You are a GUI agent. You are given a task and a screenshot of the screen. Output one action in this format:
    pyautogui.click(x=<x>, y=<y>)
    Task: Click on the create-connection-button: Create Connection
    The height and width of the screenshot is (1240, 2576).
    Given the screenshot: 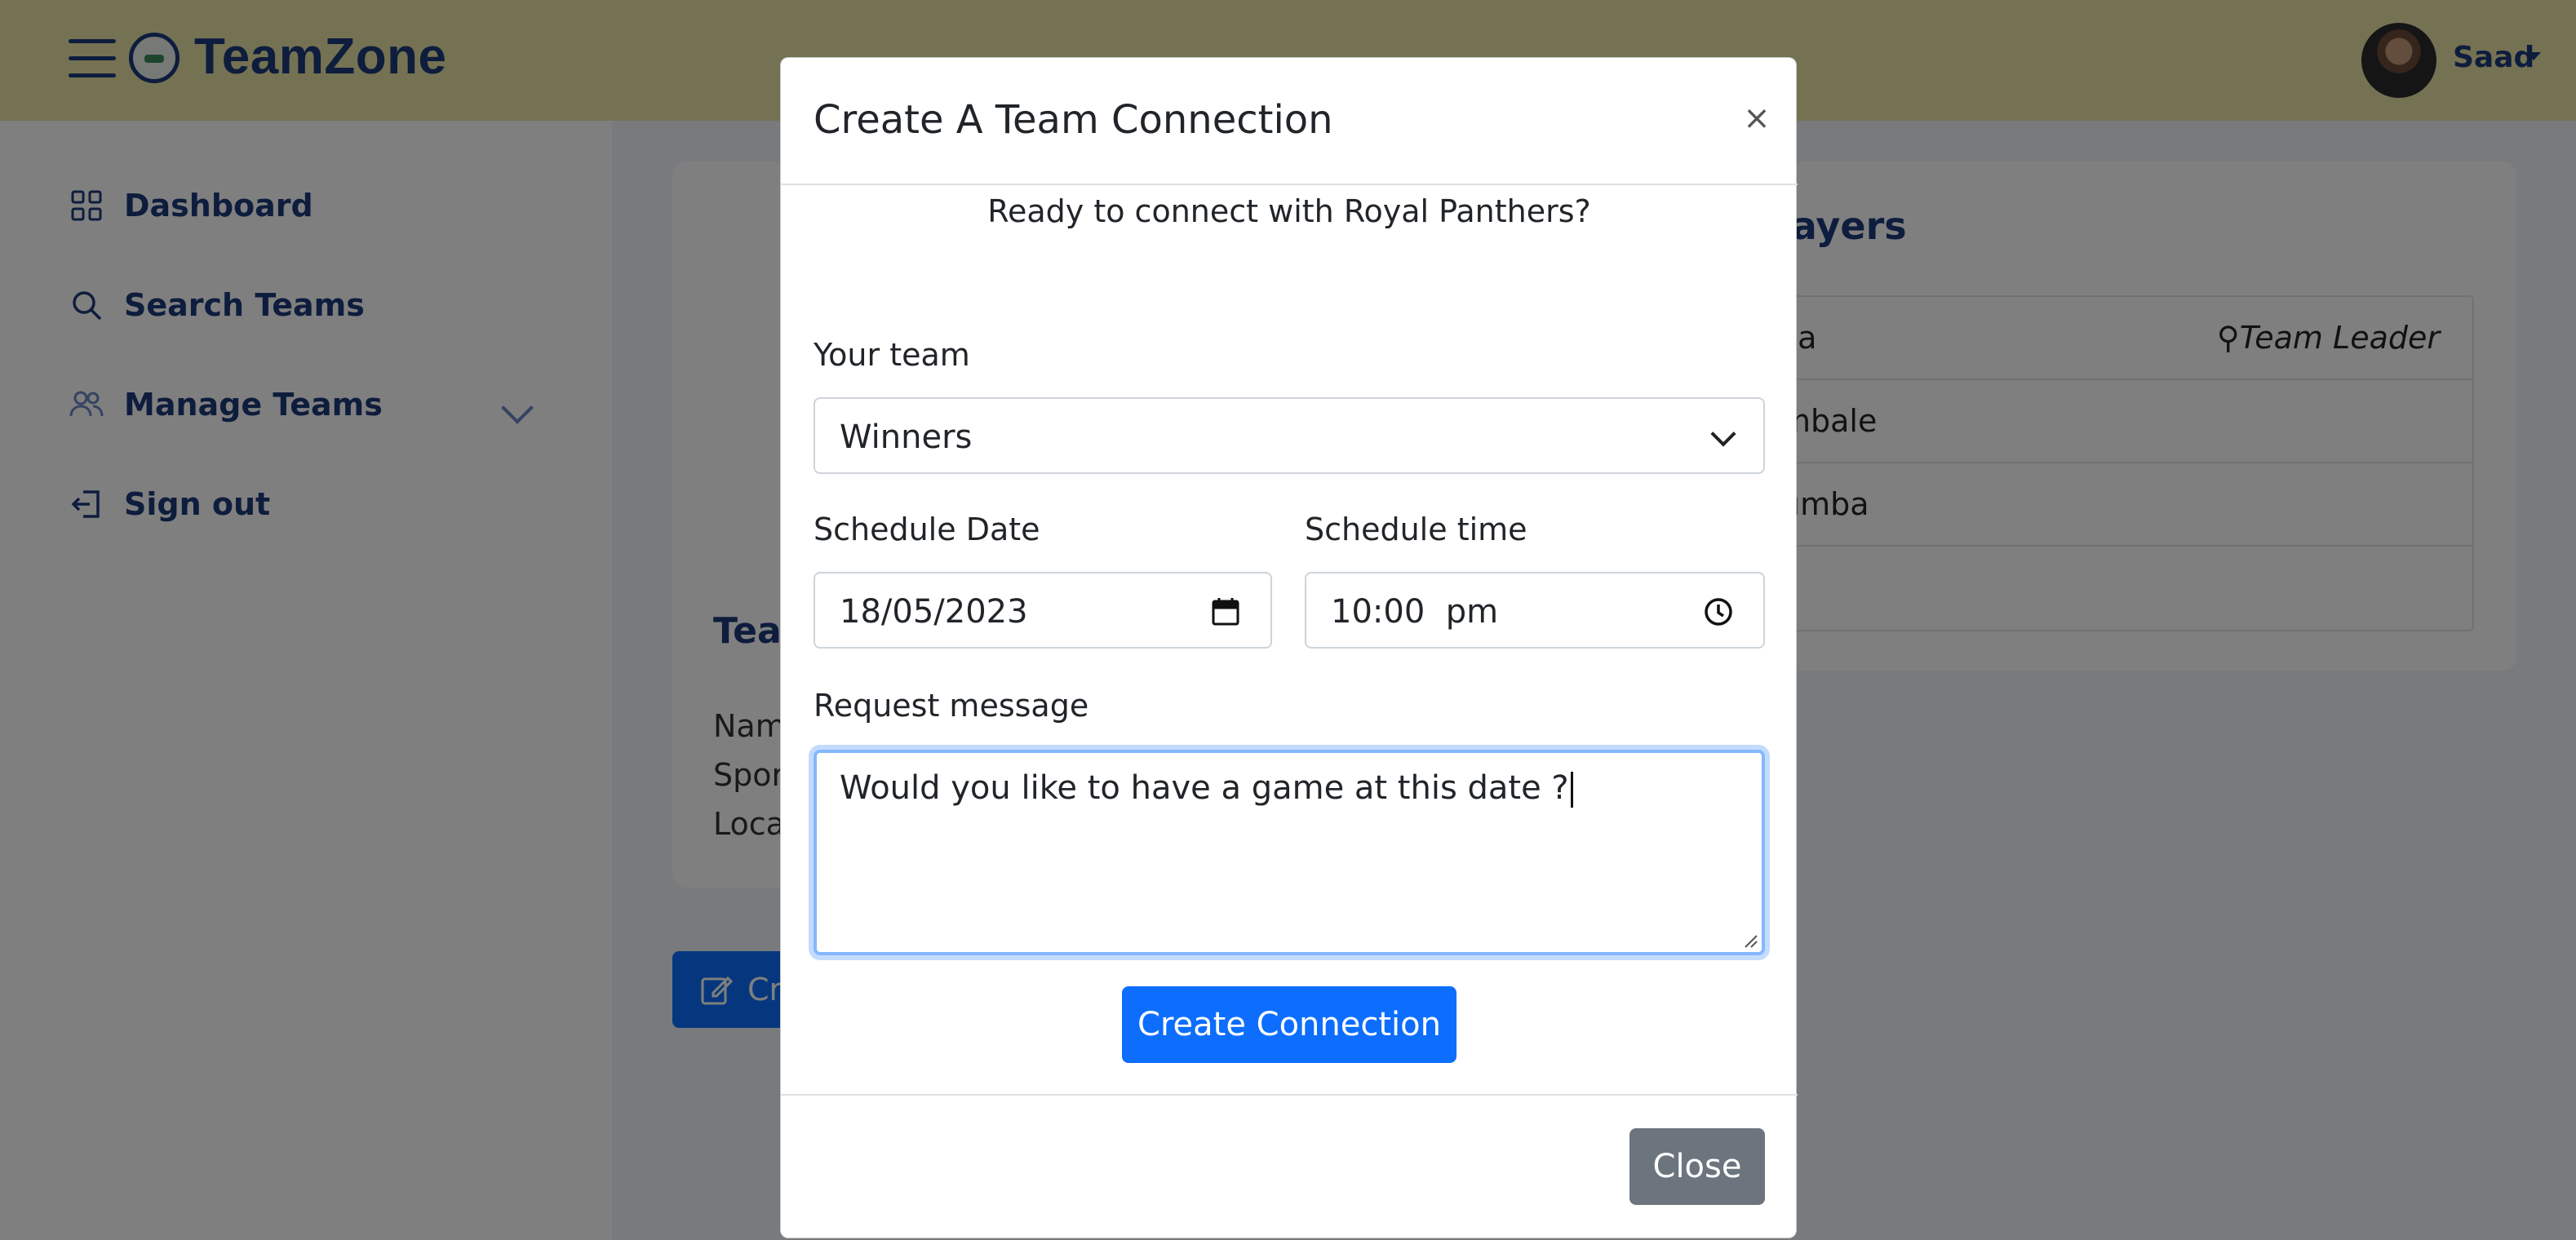 What is the action you would take?
    pyautogui.click(x=1289, y=1024)
    